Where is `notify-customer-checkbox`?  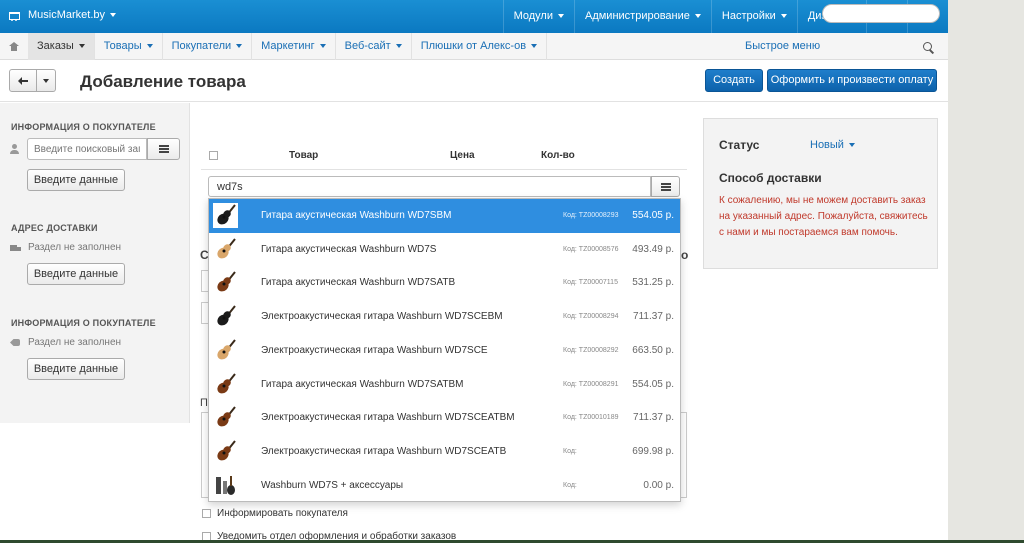
notify-customer-checkbox is located at coordinates (206, 513).